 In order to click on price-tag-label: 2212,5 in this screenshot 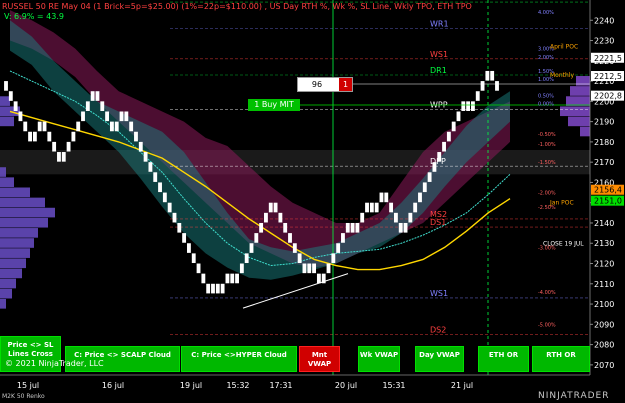, I will do `click(608, 76)`.